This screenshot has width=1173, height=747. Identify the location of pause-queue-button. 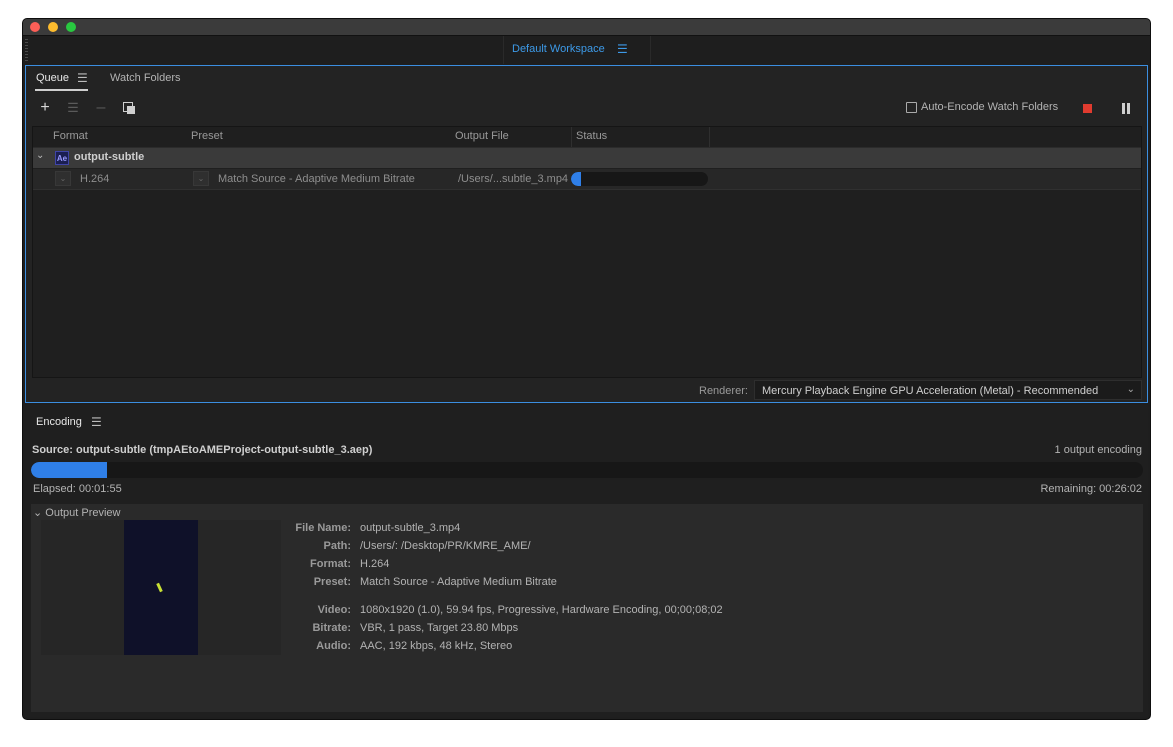
(1126, 108).